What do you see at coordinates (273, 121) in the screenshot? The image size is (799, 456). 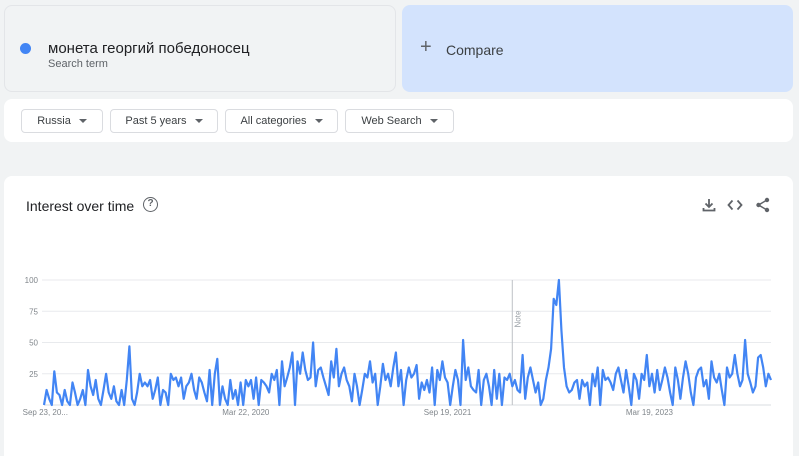 I see `category-dropdown-label: All categories` at bounding box center [273, 121].